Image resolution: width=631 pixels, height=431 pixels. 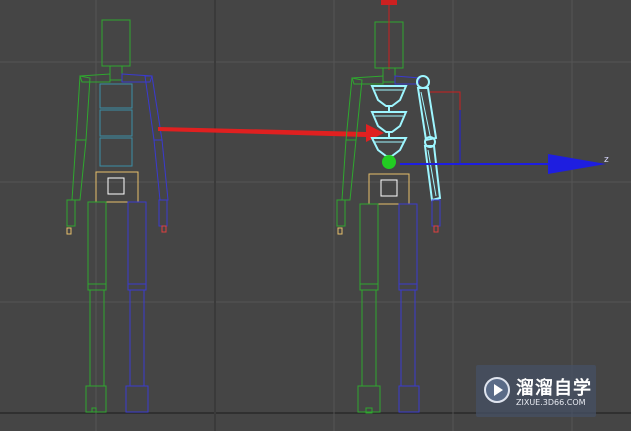 I want to click on biped-left-pelvis-marker, so click(x=116, y=186).